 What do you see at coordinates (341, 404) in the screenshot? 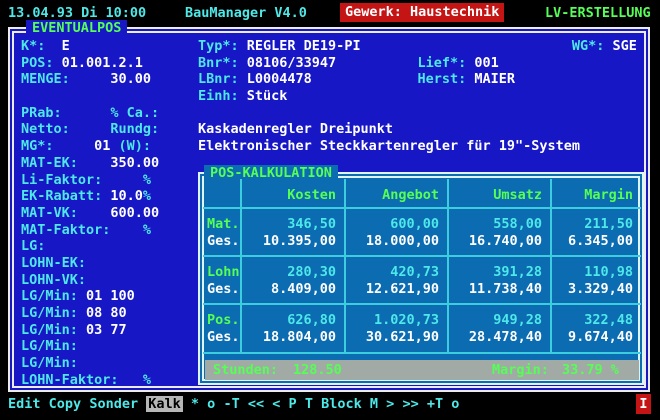
I see `menu-item-block: Block` at bounding box center [341, 404].